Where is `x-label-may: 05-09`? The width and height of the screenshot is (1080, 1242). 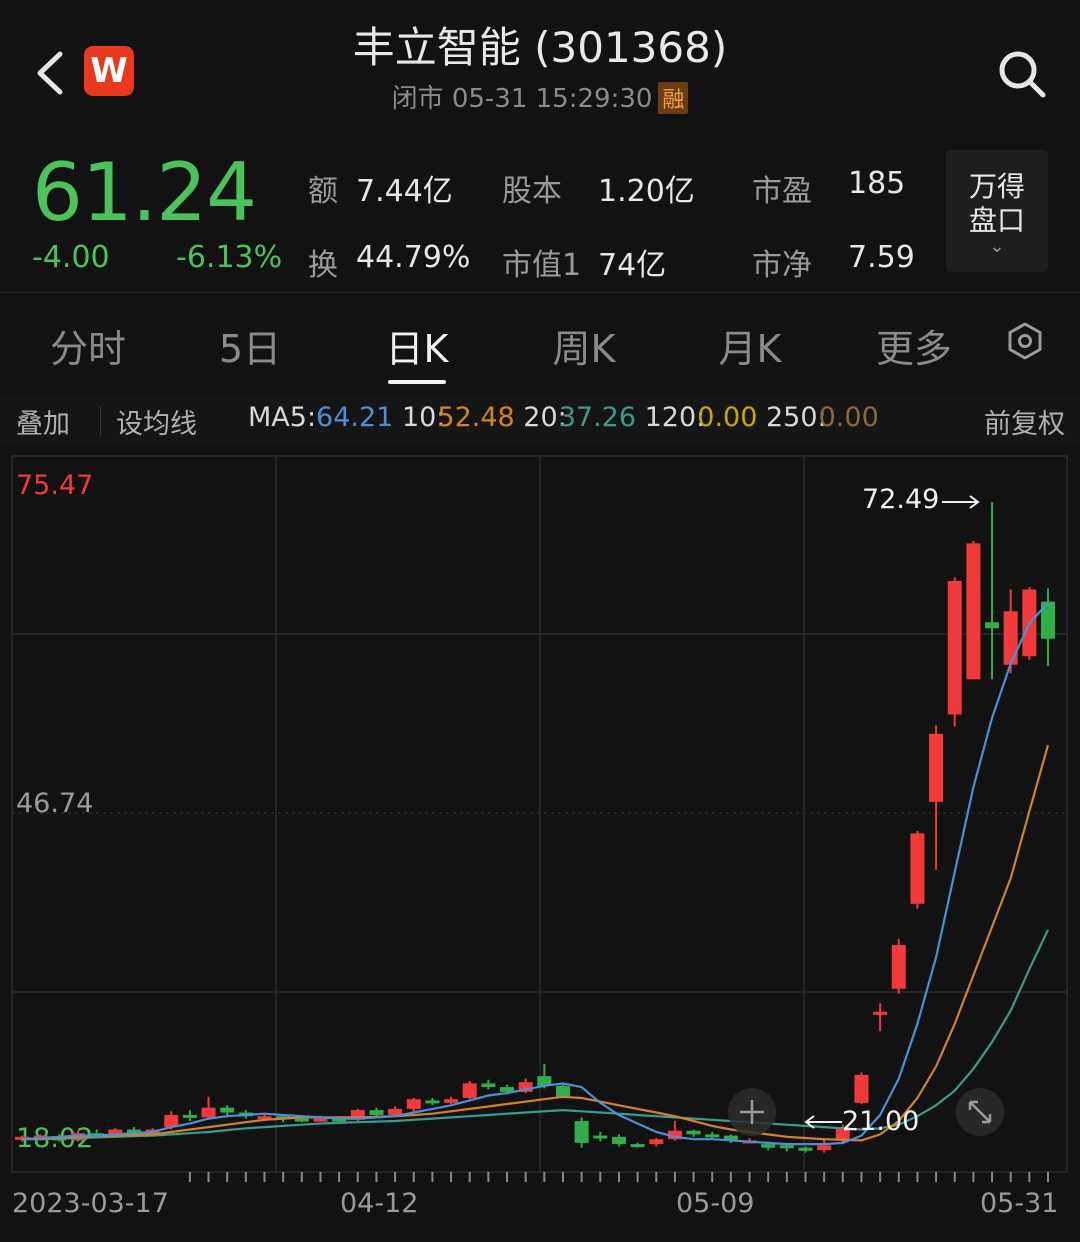 x-label-may: 05-09 is located at coordinates (715, 1203).